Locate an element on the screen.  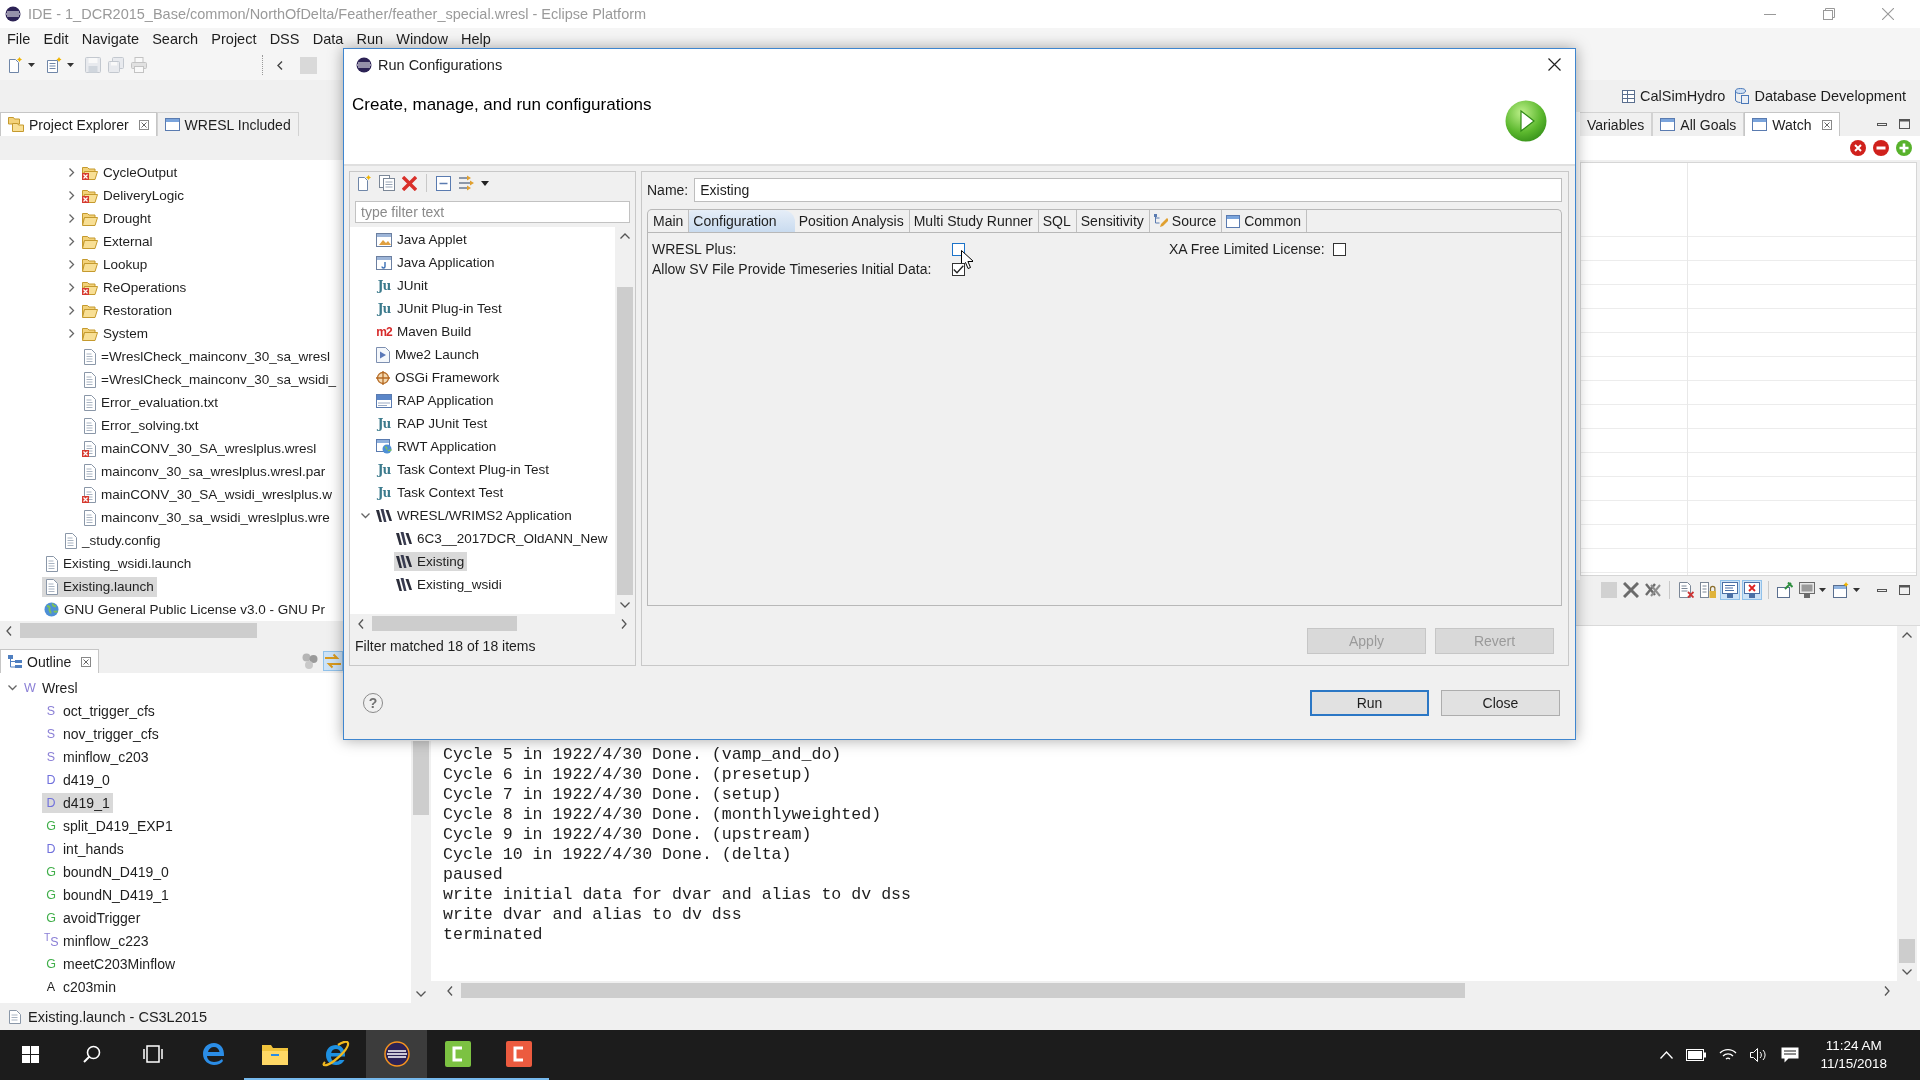
outline-item: S nov_trigger_cfs is located at coordinates (102, 733).